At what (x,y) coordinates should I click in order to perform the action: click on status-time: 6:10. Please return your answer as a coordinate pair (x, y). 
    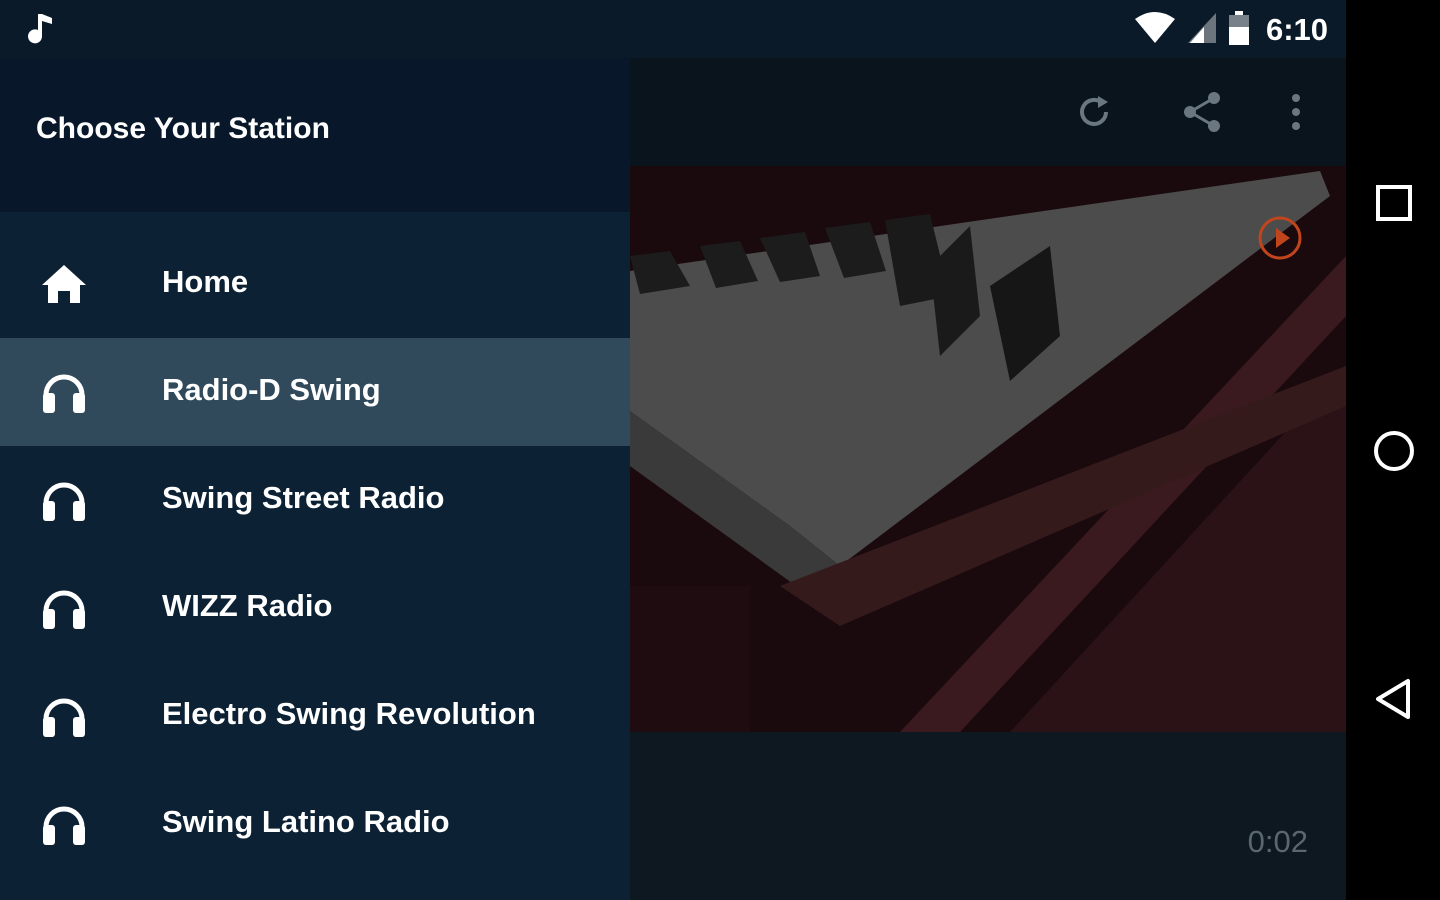
    Looking at the image, I should click on (1296, 29).